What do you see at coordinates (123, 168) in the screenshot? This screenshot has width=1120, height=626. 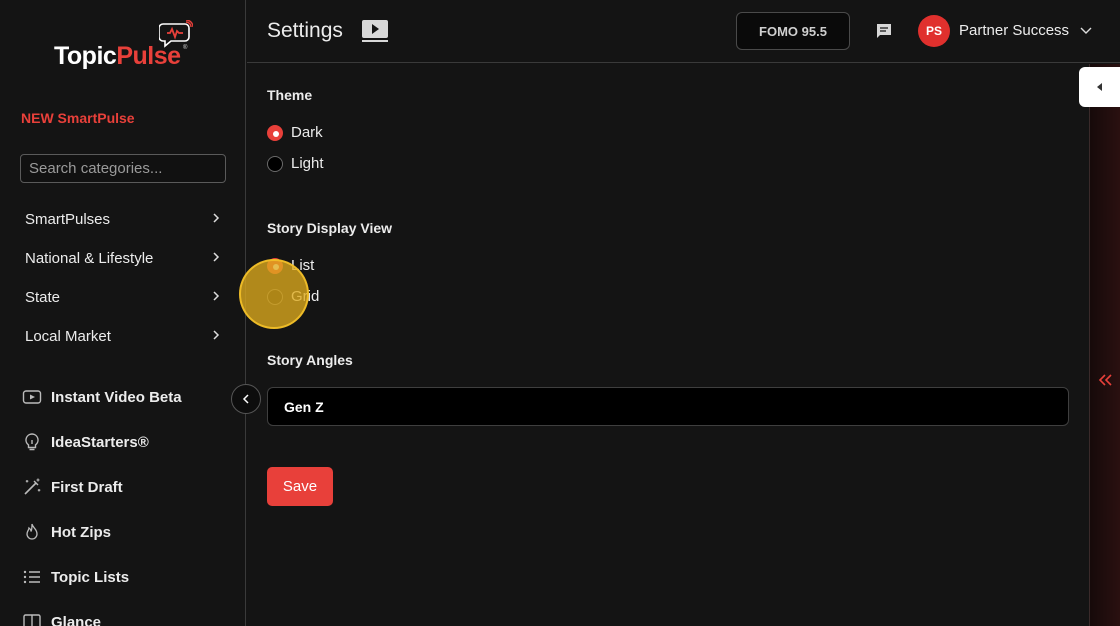 I see `search-categories-input` at bounding box center [123, 168].